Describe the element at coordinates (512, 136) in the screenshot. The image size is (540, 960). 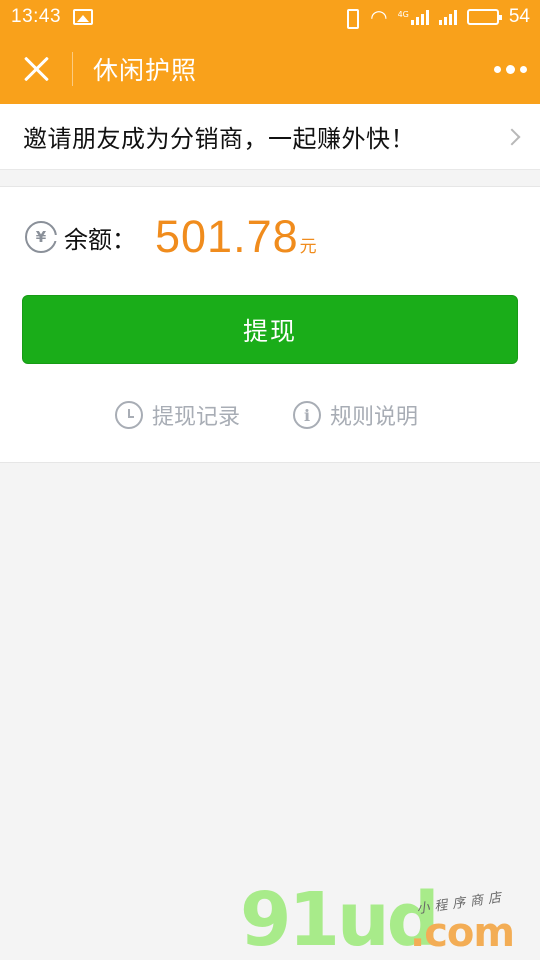
I see `chevron-right-icon` at that location.